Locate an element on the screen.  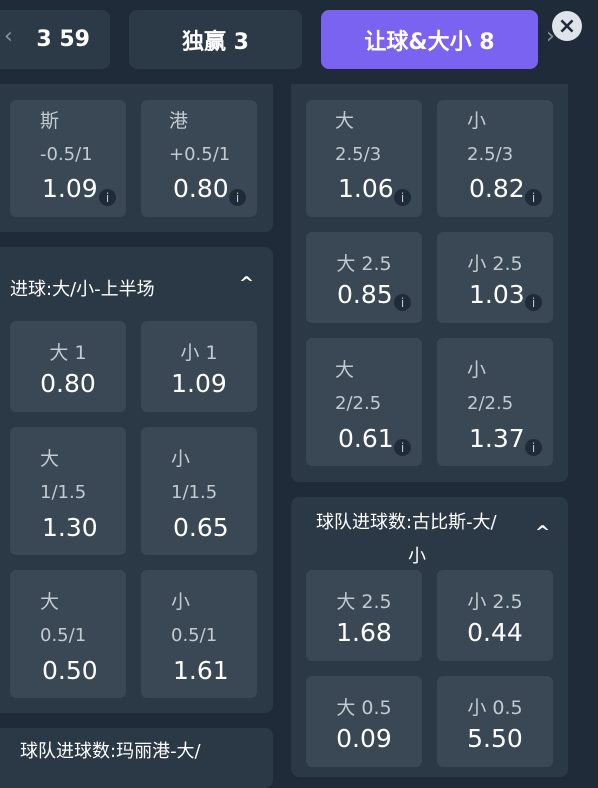
odds-cell: 大 0.5/1 0.50 is located at coordinates (68, 634).